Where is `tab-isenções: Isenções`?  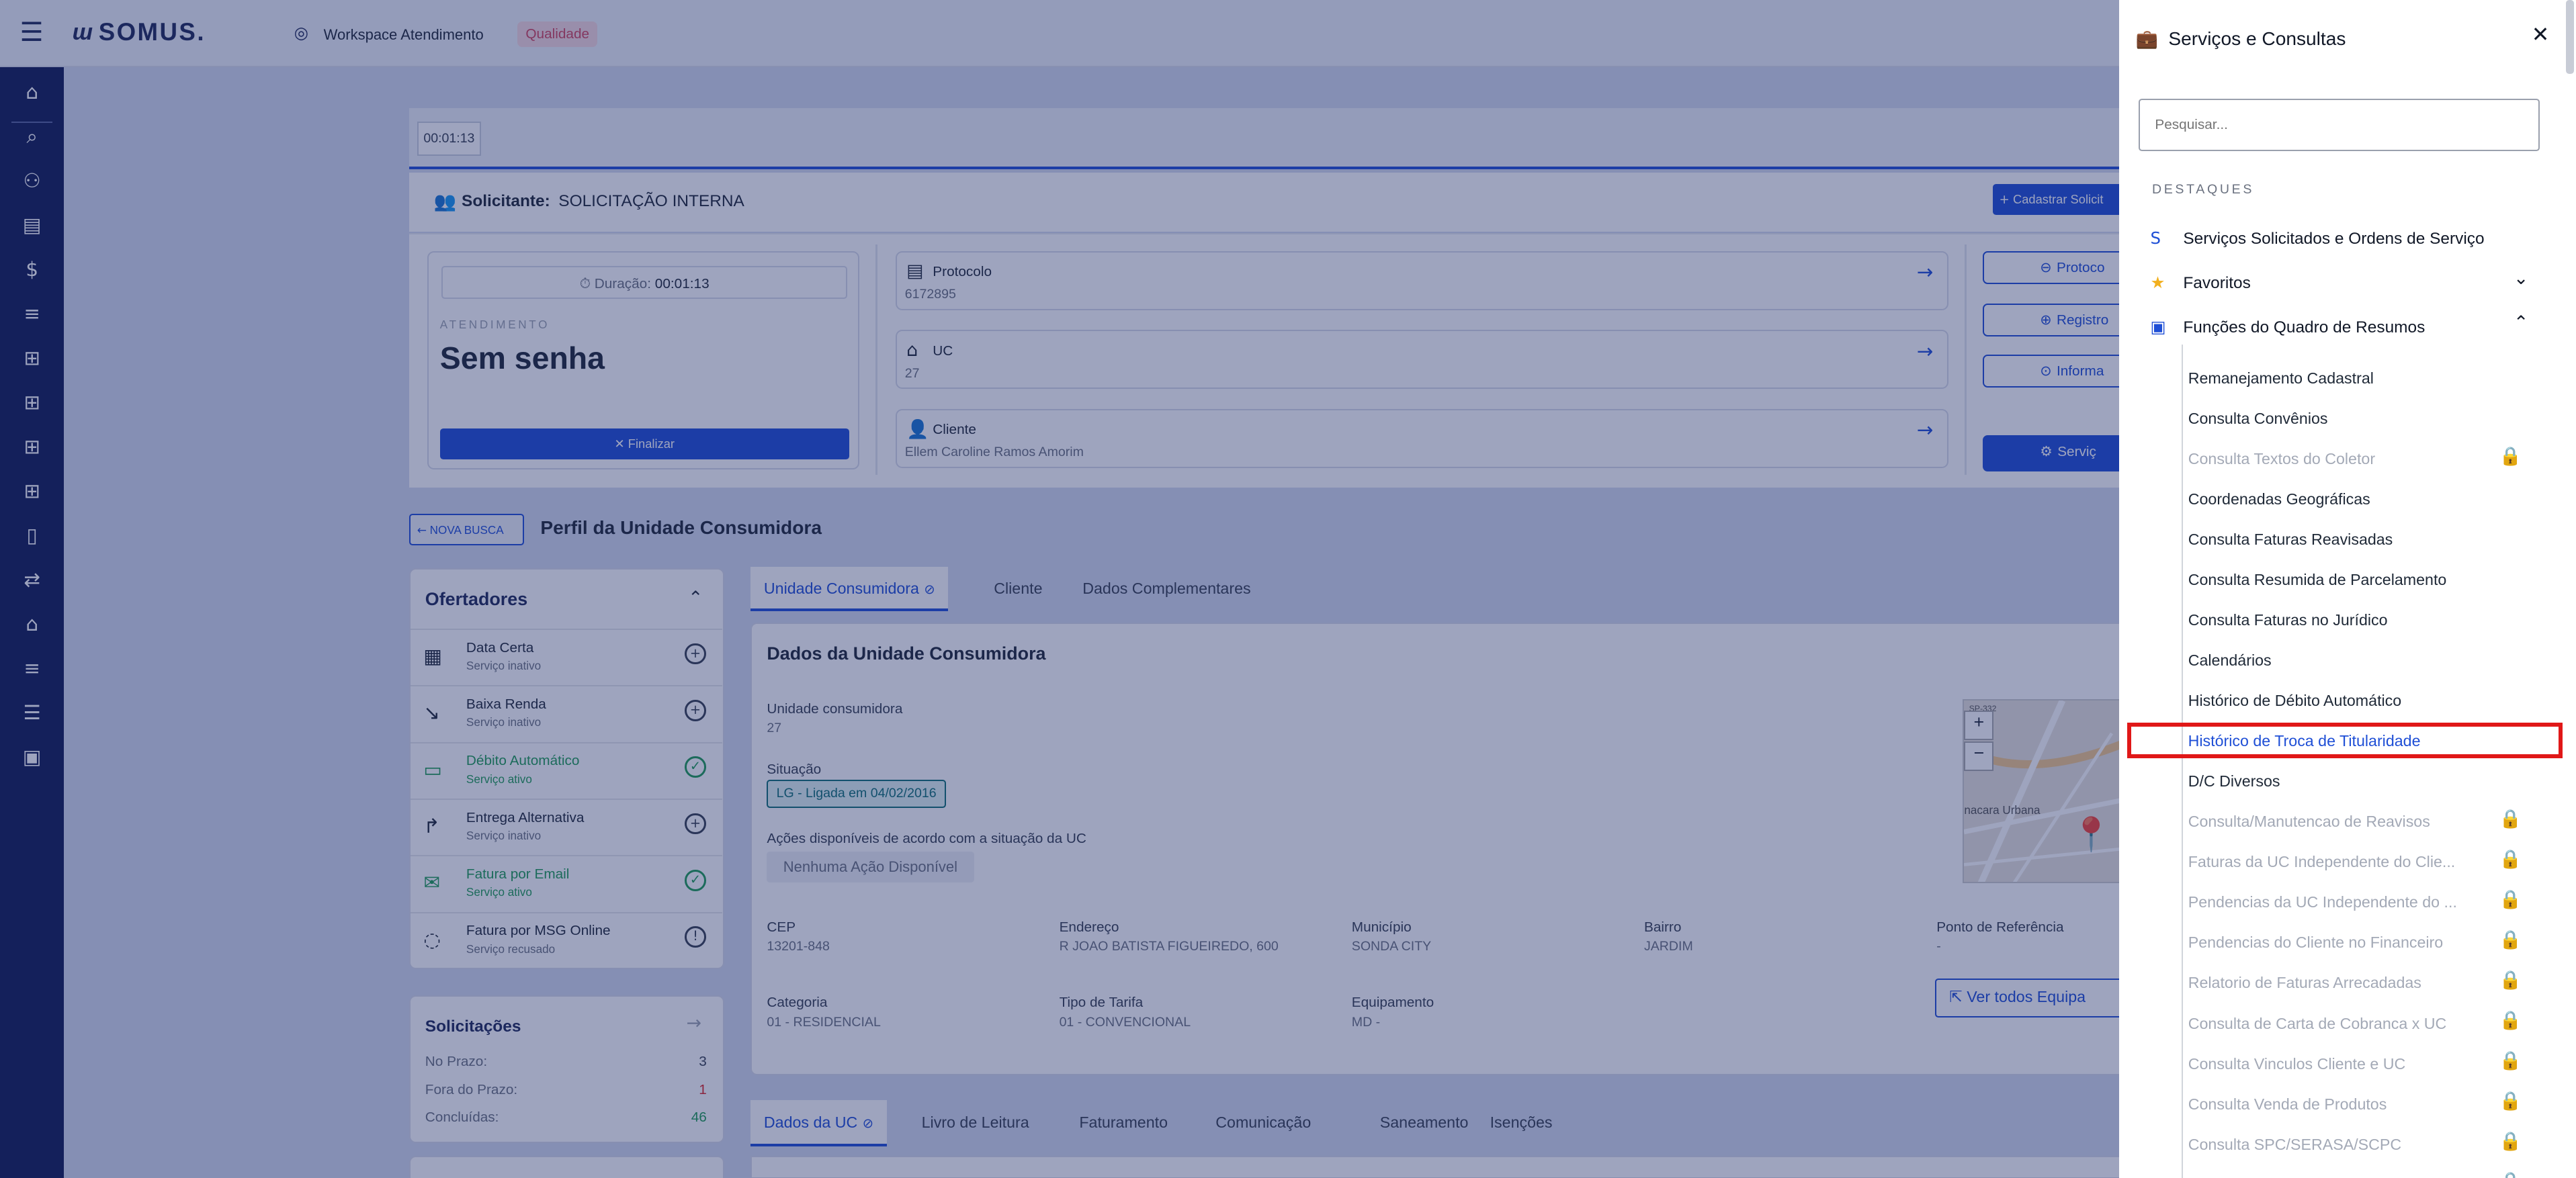
tab-isenções: Isenções is located at coordinates (1521, 1123).